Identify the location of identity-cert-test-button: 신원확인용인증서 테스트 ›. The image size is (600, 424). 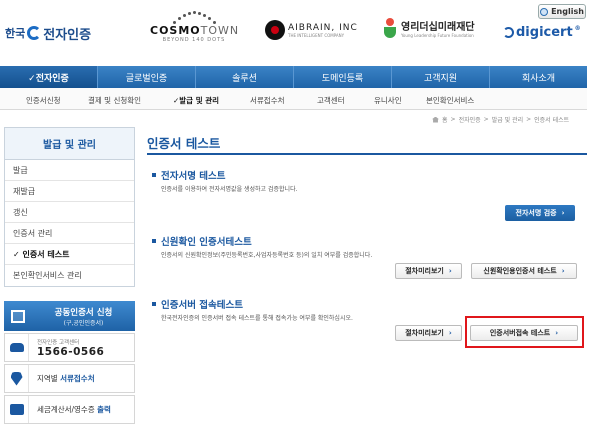
(524, 271).